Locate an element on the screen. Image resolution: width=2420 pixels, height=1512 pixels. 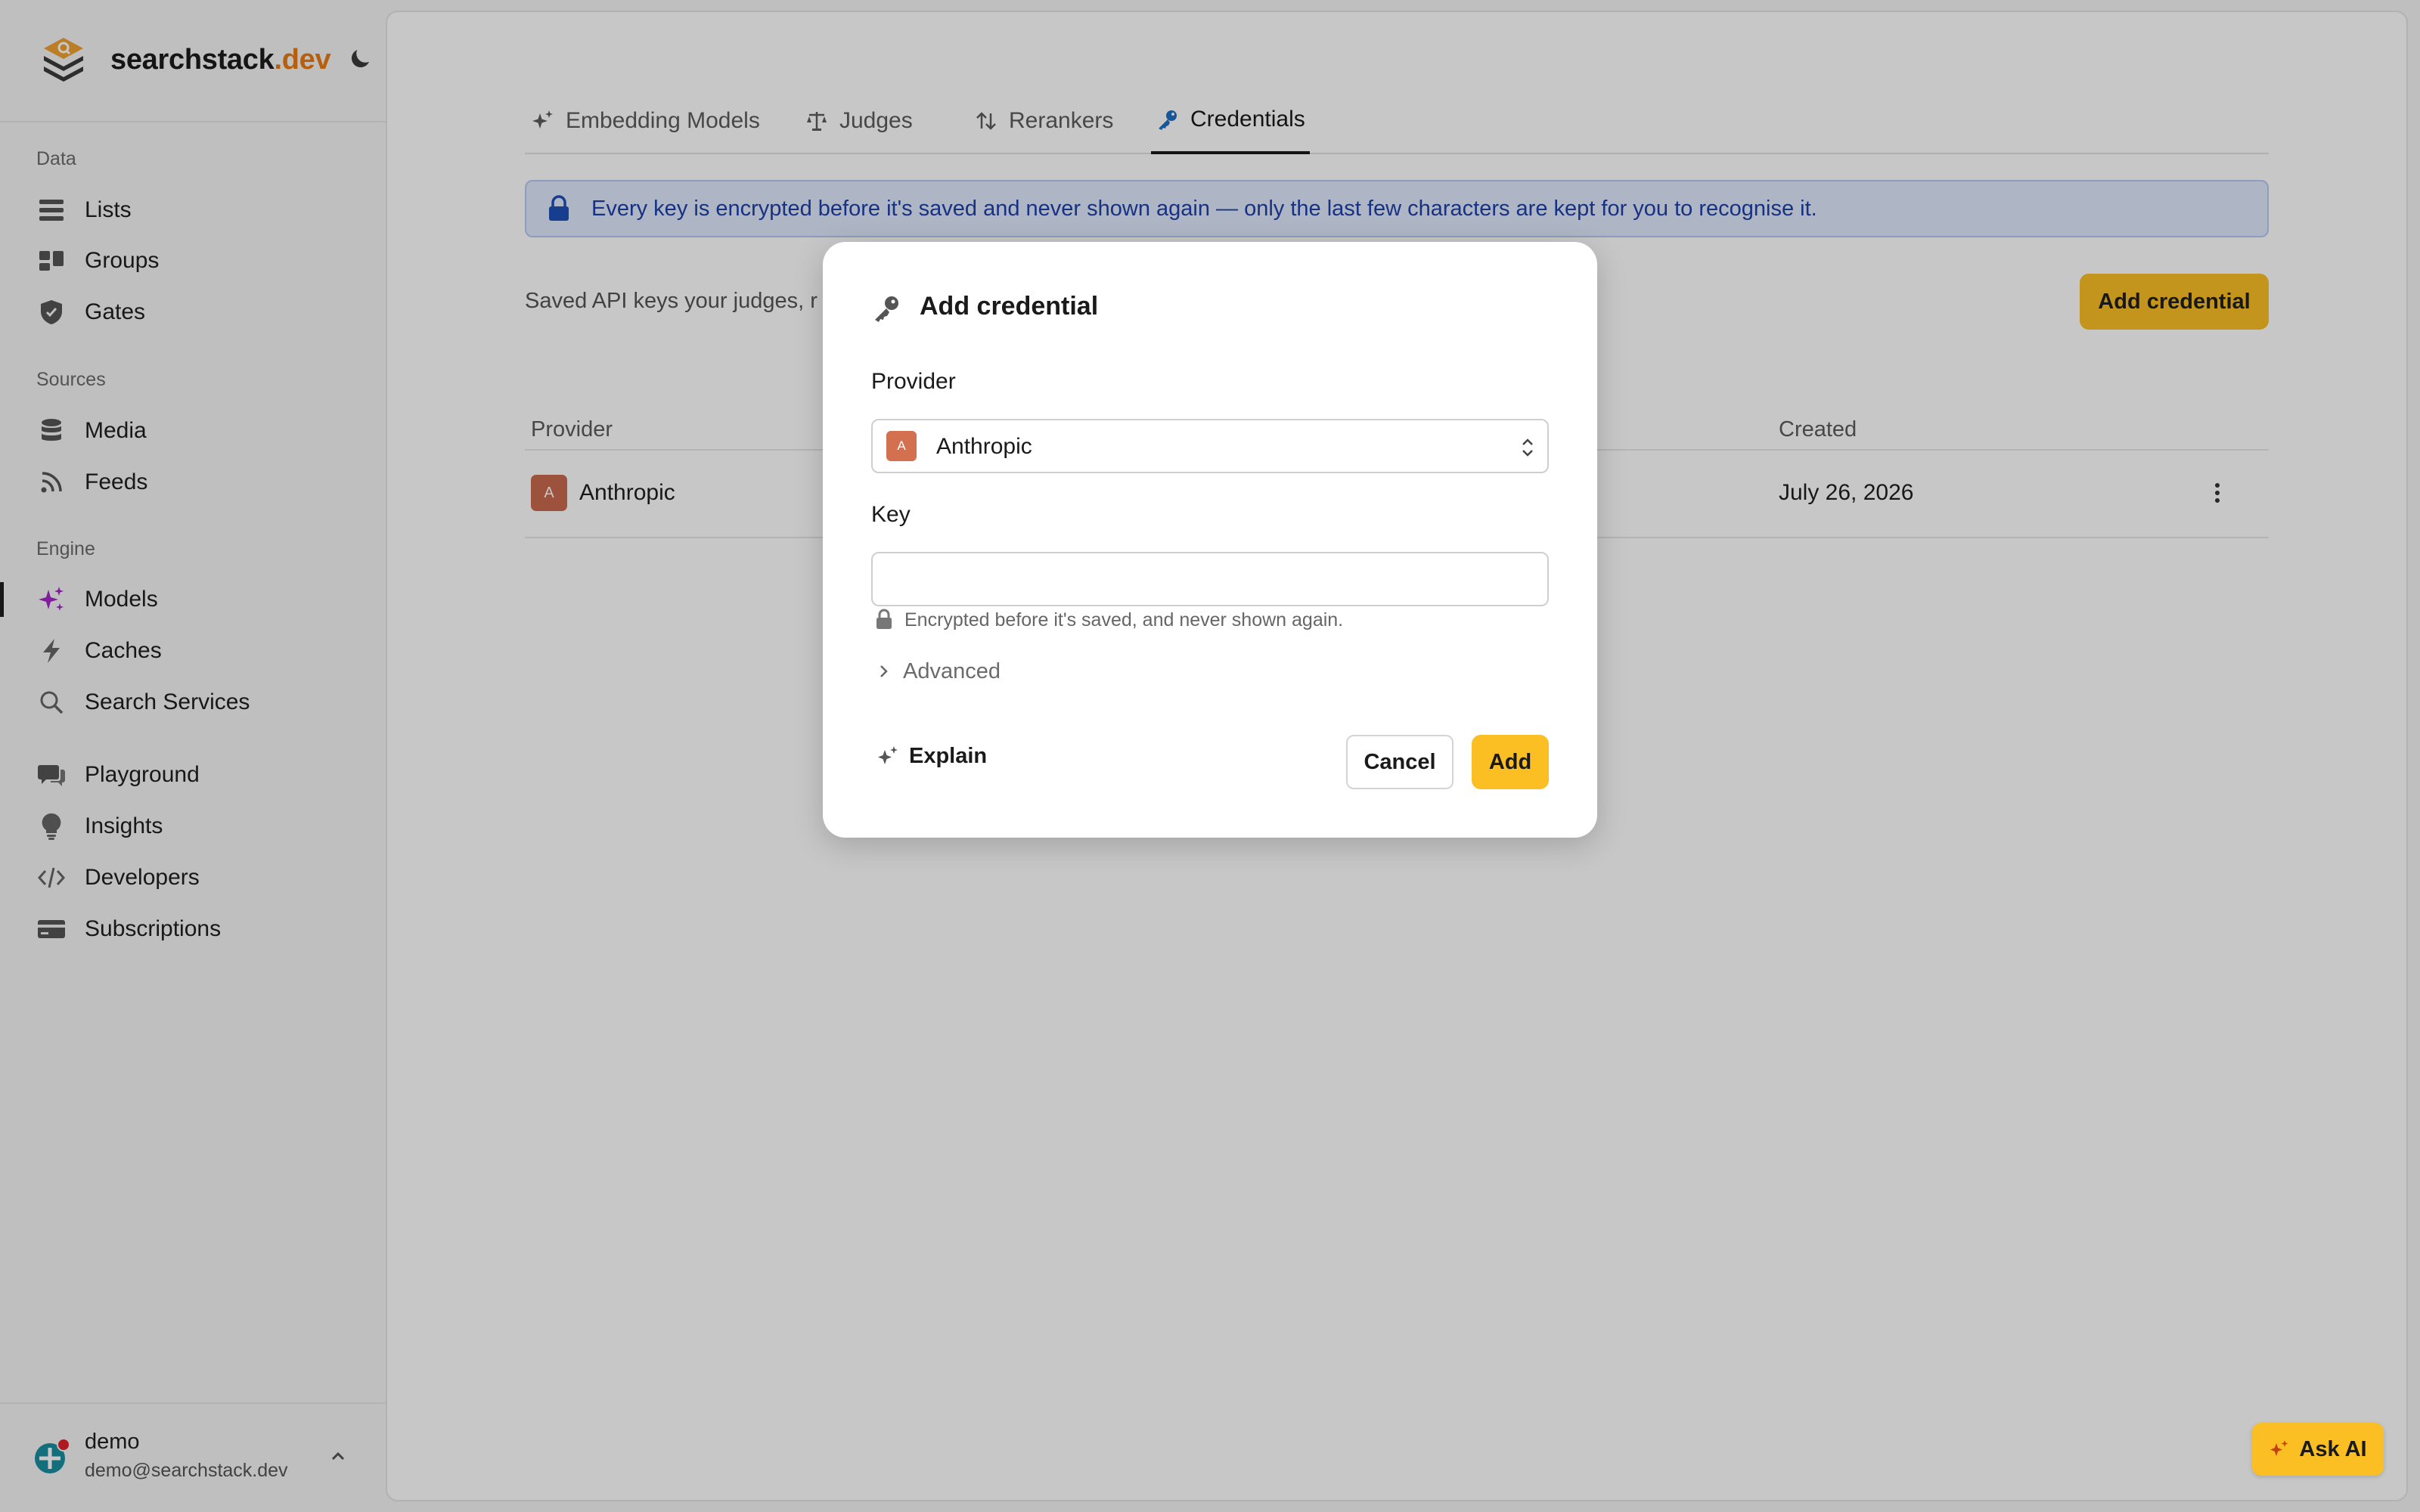
explain-label: Explain is located at coordinates (948, 756).